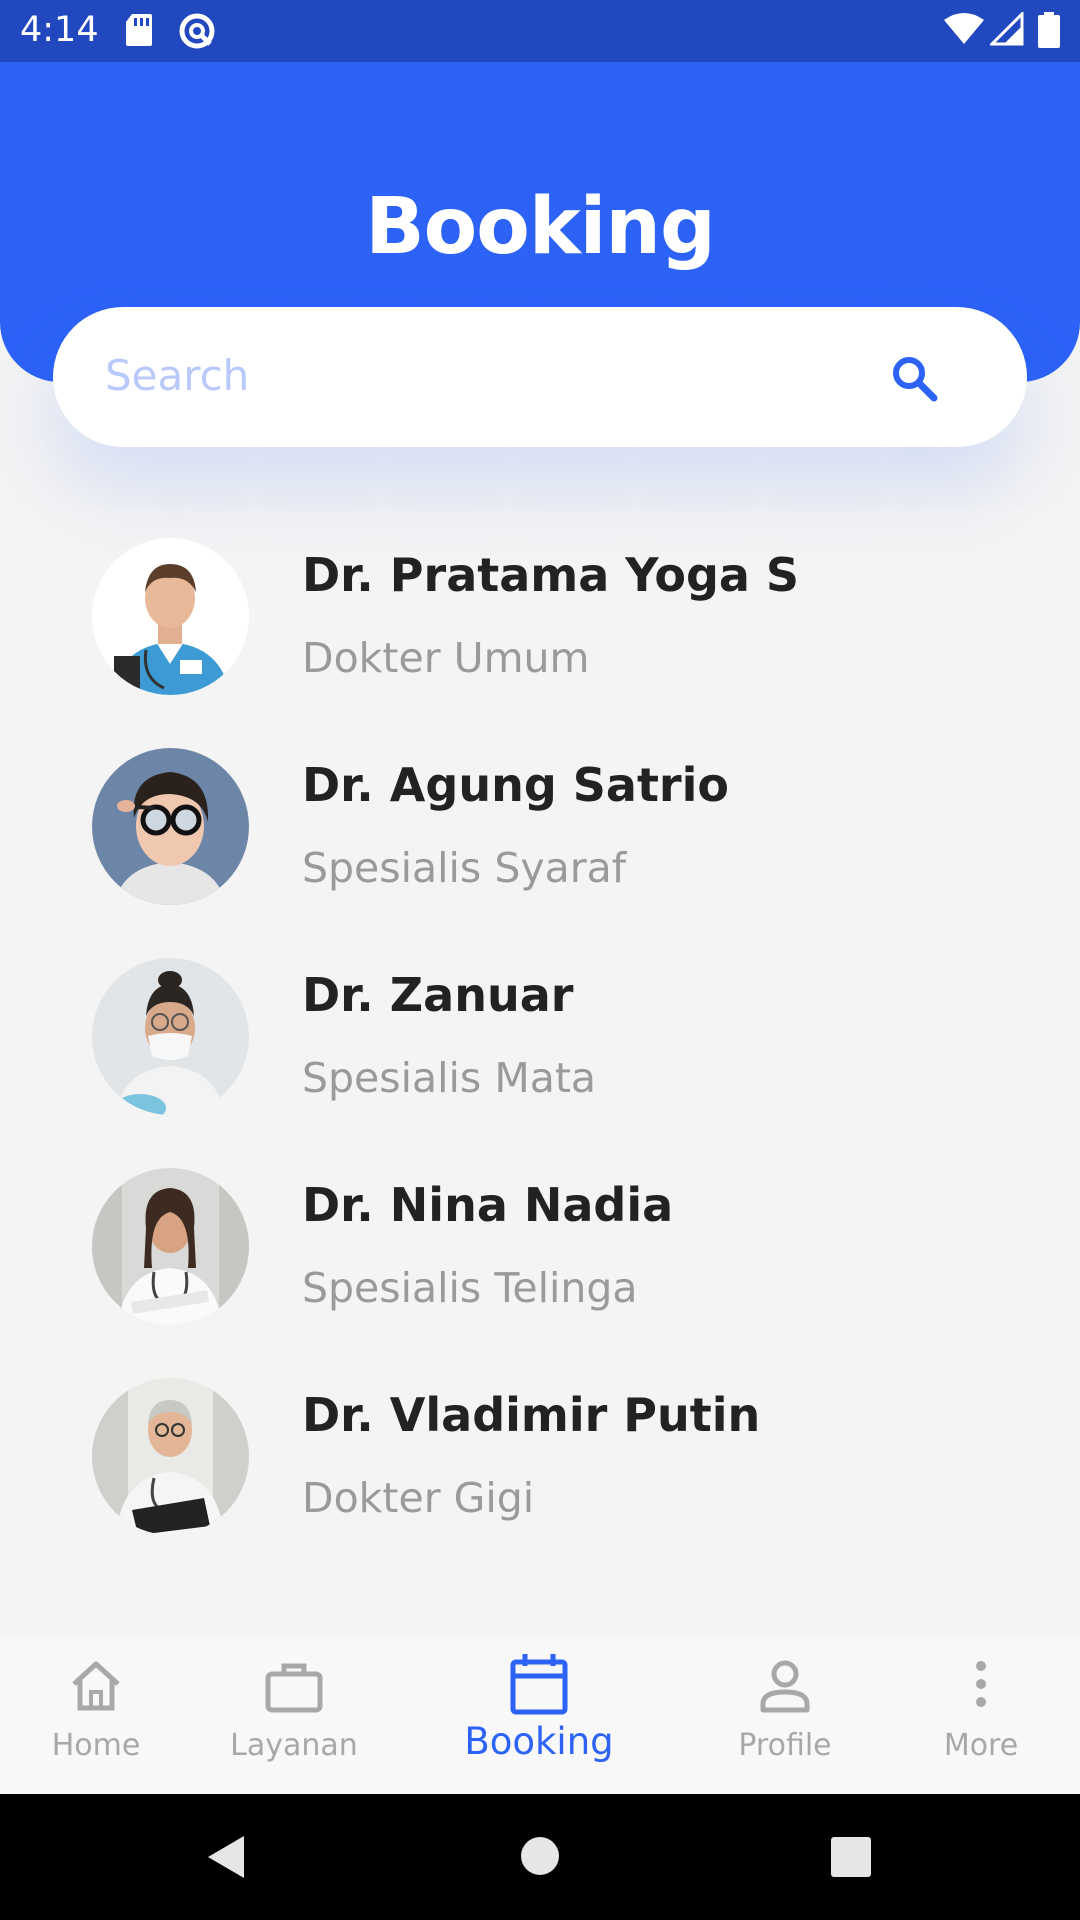  I want to click on doctor-list-item: Dr. Vladimir Putin Dokter Gigi, so click(540, 1458).